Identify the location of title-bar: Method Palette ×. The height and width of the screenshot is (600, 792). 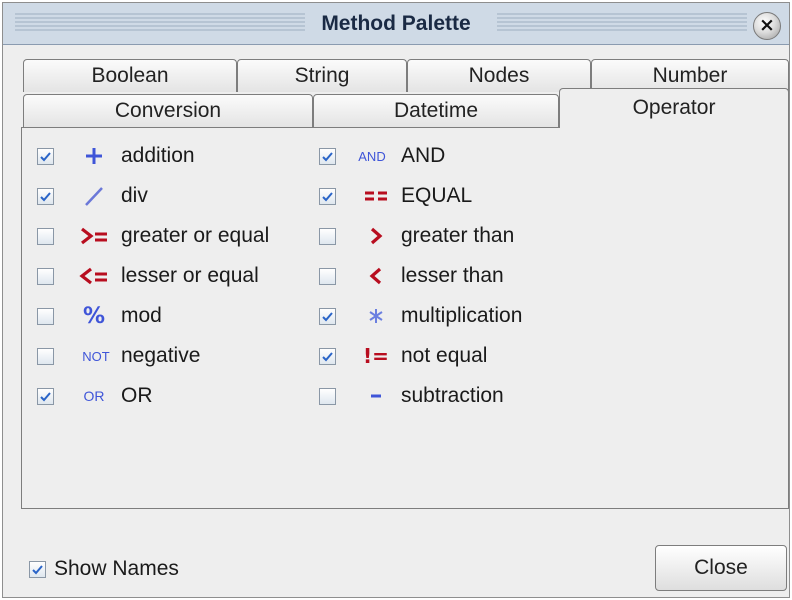
(396, 24).